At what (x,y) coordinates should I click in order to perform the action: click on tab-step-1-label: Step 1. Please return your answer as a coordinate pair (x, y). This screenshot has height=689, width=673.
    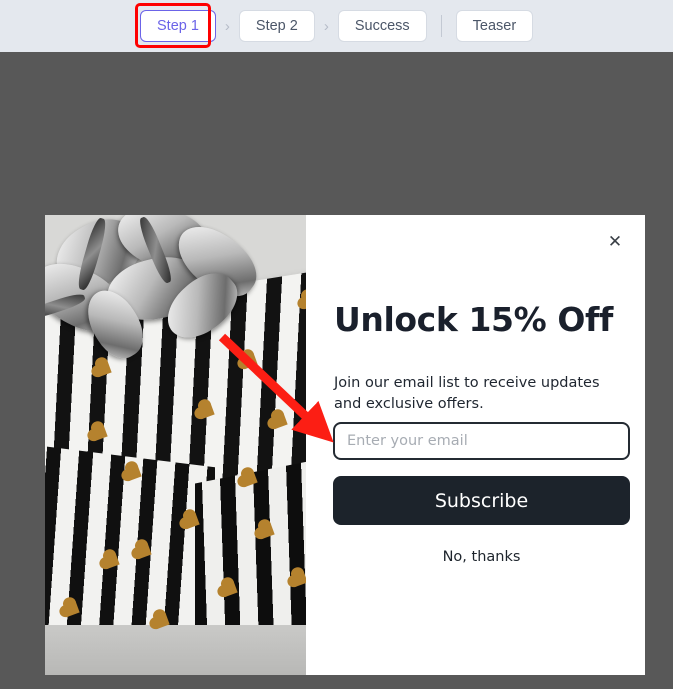
    Looking at the image, I should click on (178, 26).